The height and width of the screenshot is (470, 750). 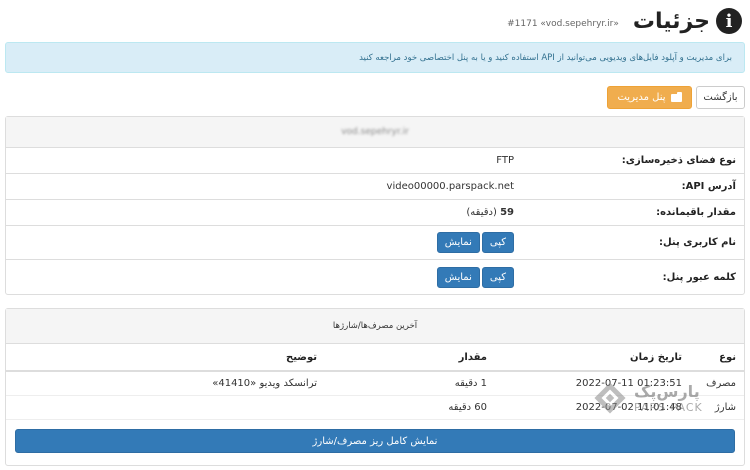 I want to click on storage-type-row: نوع فضای ذخیره‌سازی: FTP, so click(x=375, y=161).